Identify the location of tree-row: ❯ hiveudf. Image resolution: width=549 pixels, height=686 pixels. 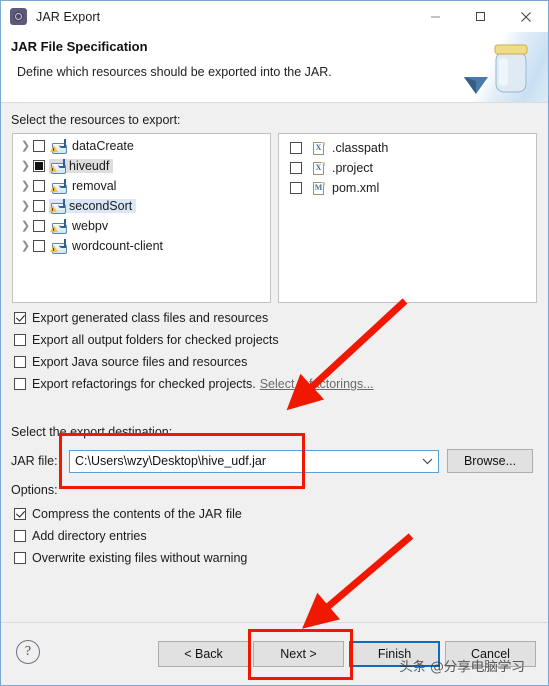
(141, 166).